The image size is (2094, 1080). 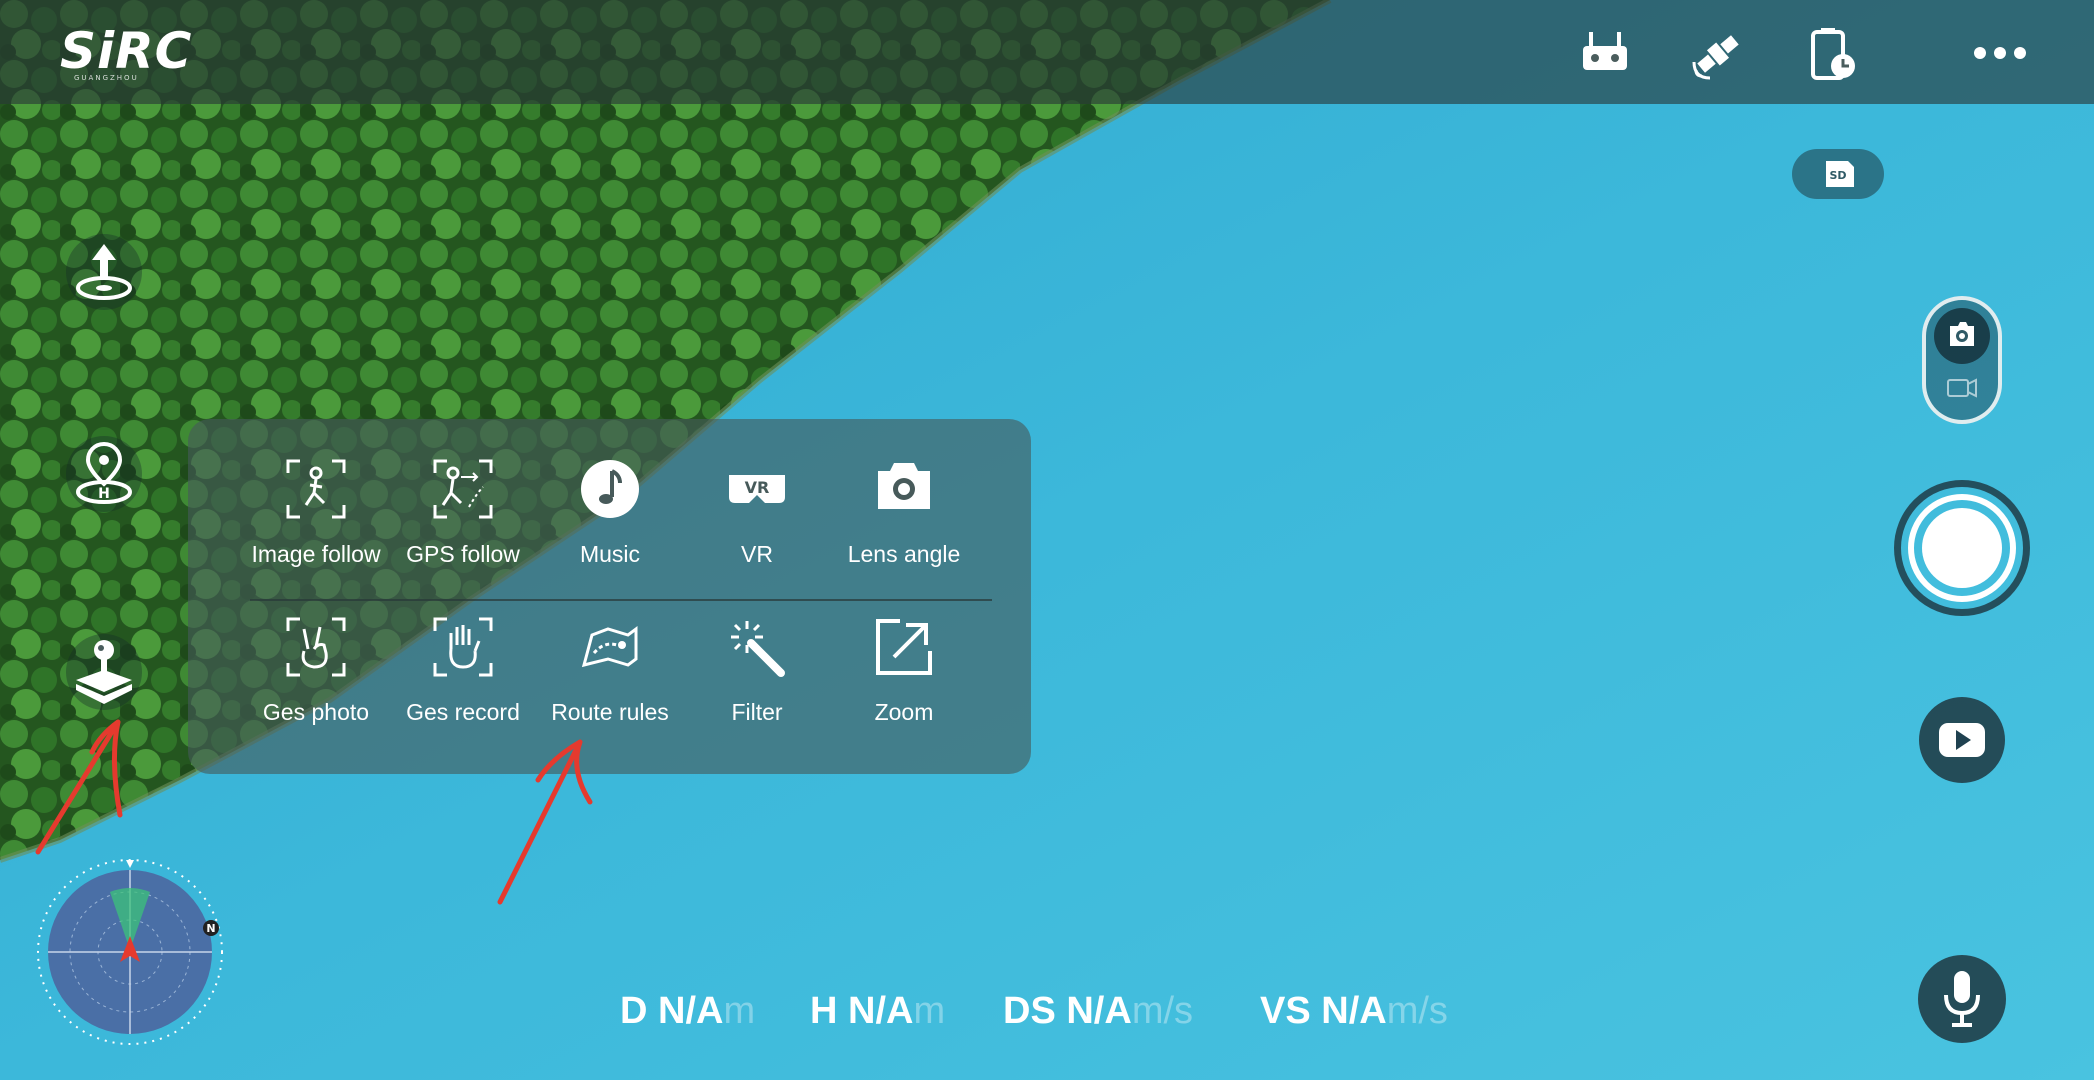 I want to click on return-home-icon: H, so click(x=104, y=474).